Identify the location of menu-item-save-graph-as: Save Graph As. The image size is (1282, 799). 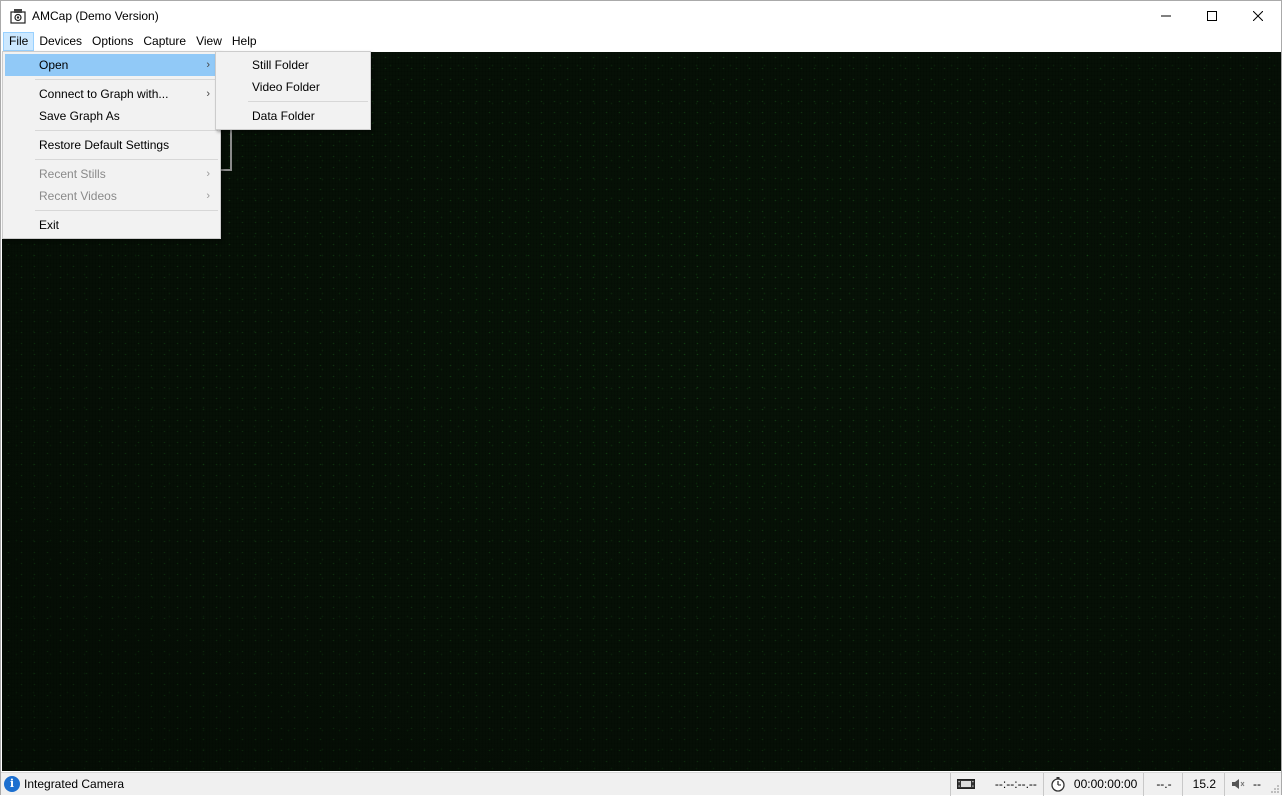
(111, 116).